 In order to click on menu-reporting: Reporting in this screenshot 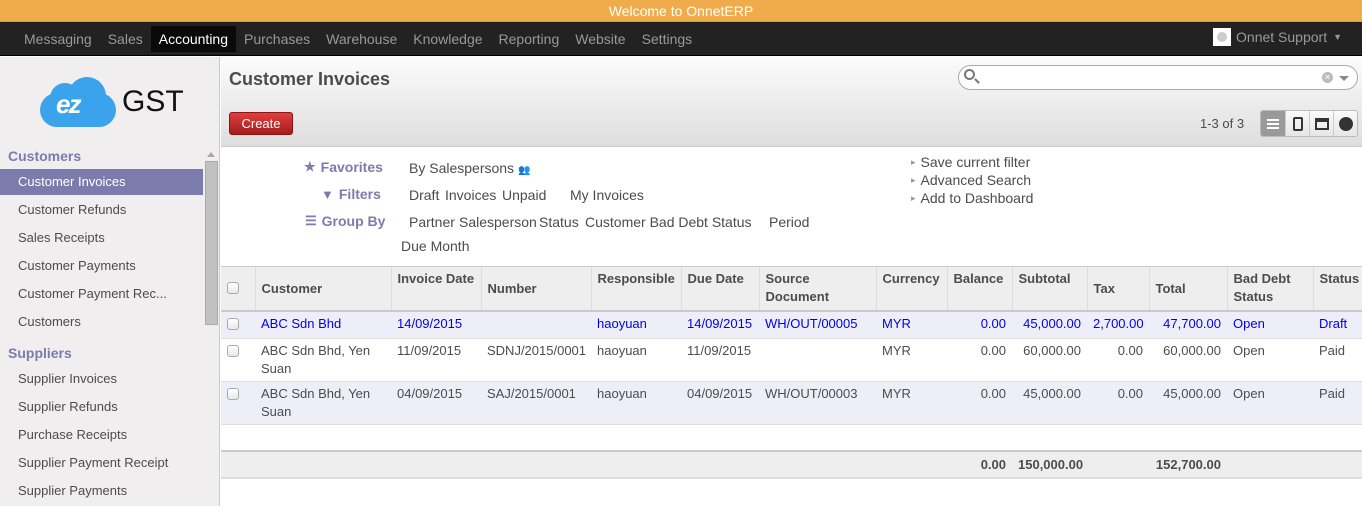, I will do `click(529, 39)`.